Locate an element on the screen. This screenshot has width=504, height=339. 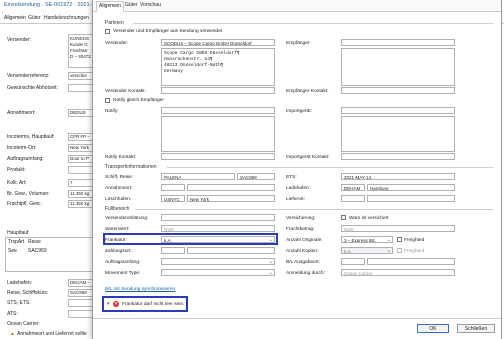
warning-icon: ▲ is located at coordinates (12, 334).